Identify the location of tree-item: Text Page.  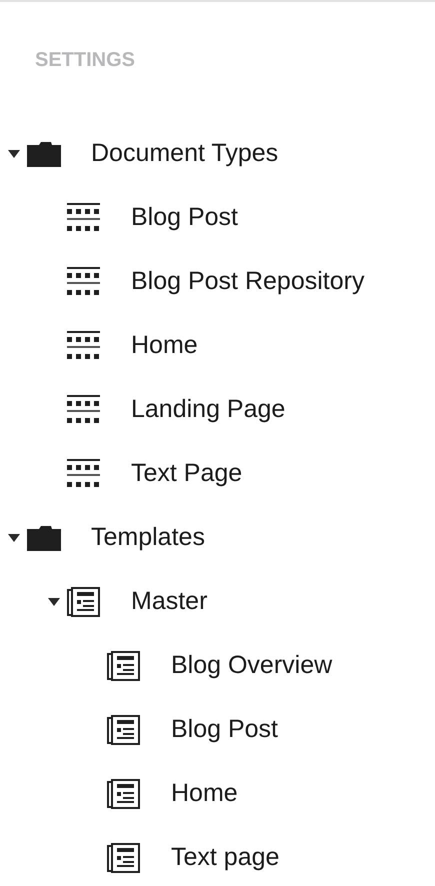
(186, 474).